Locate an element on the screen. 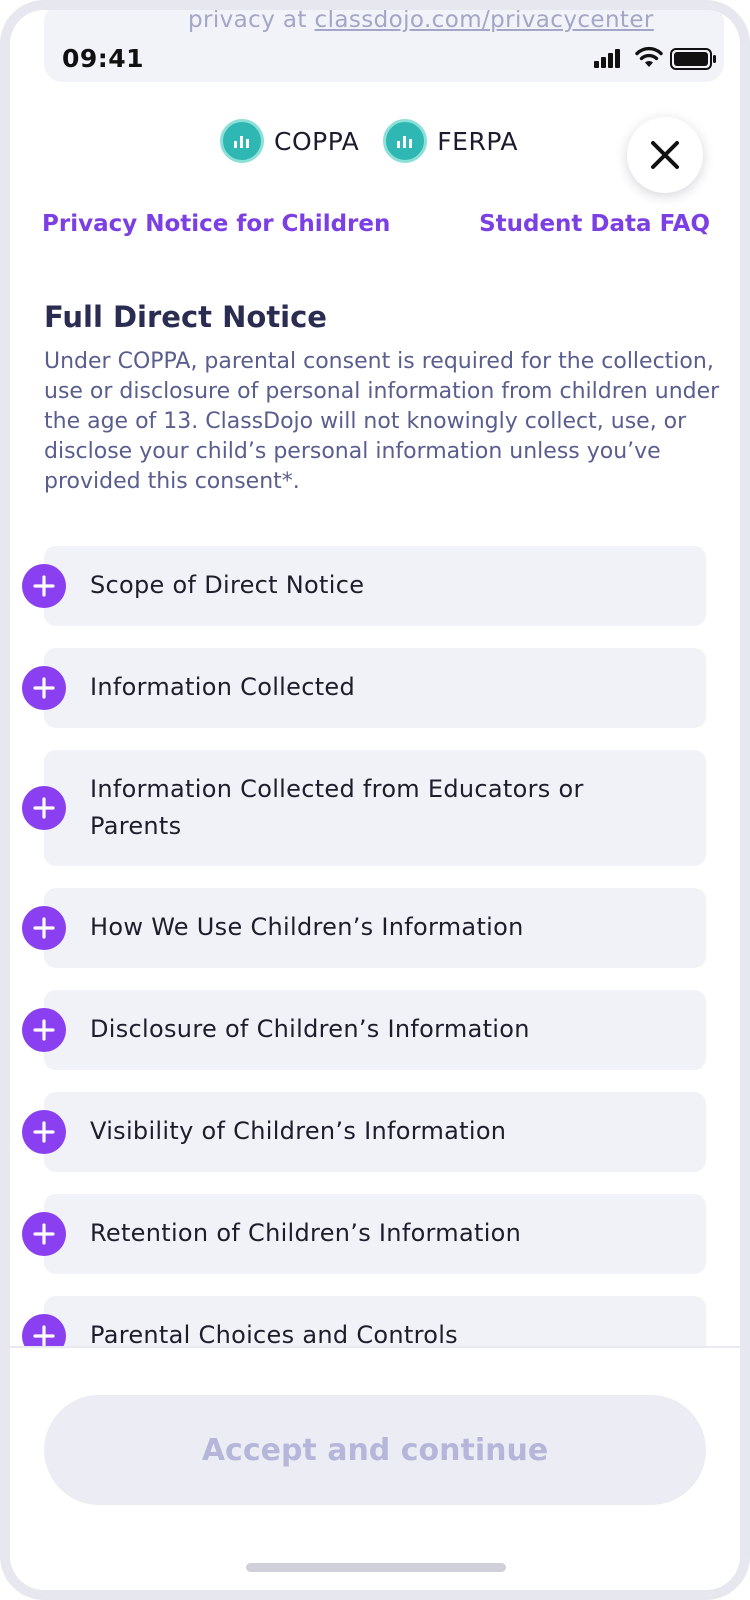  cellular-signal-icon is located at coordinates (609, 58).